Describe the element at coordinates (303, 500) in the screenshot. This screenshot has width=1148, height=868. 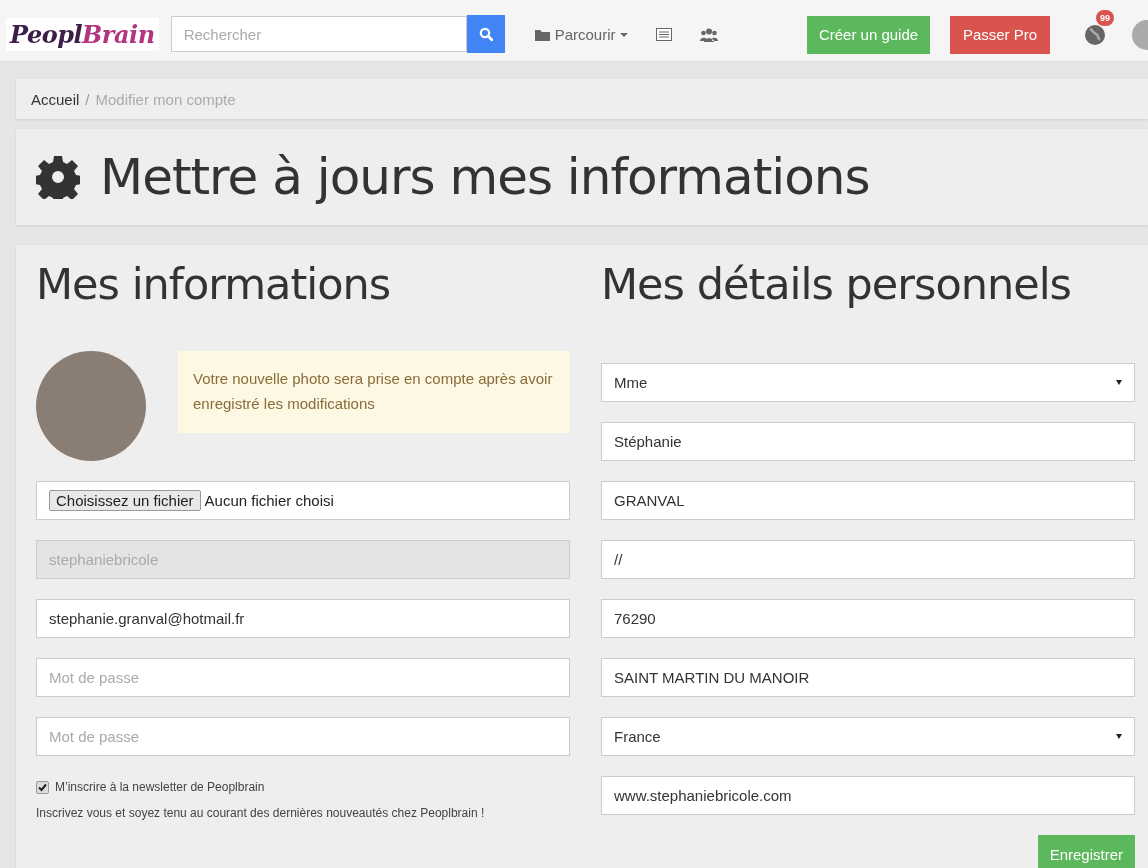
I see `file-input: Choisissez un fichier Aucun fichier choisi` at that location.